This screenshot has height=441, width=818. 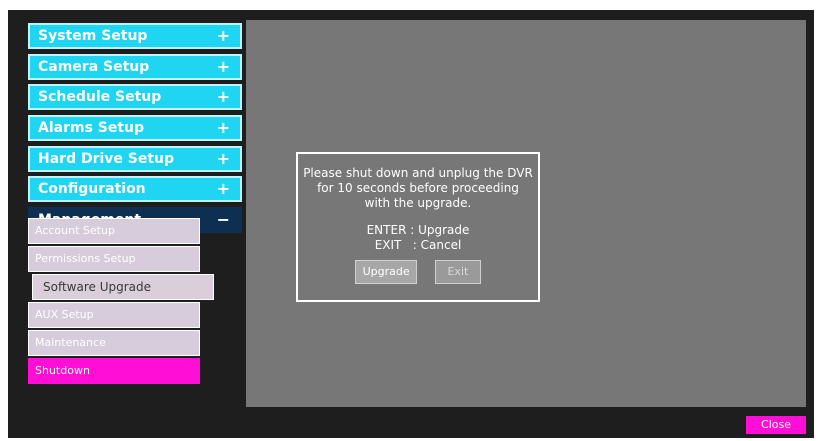 I want to click on menu-item-camera-setup: Camera Setup +, so click(x=135, y=66).